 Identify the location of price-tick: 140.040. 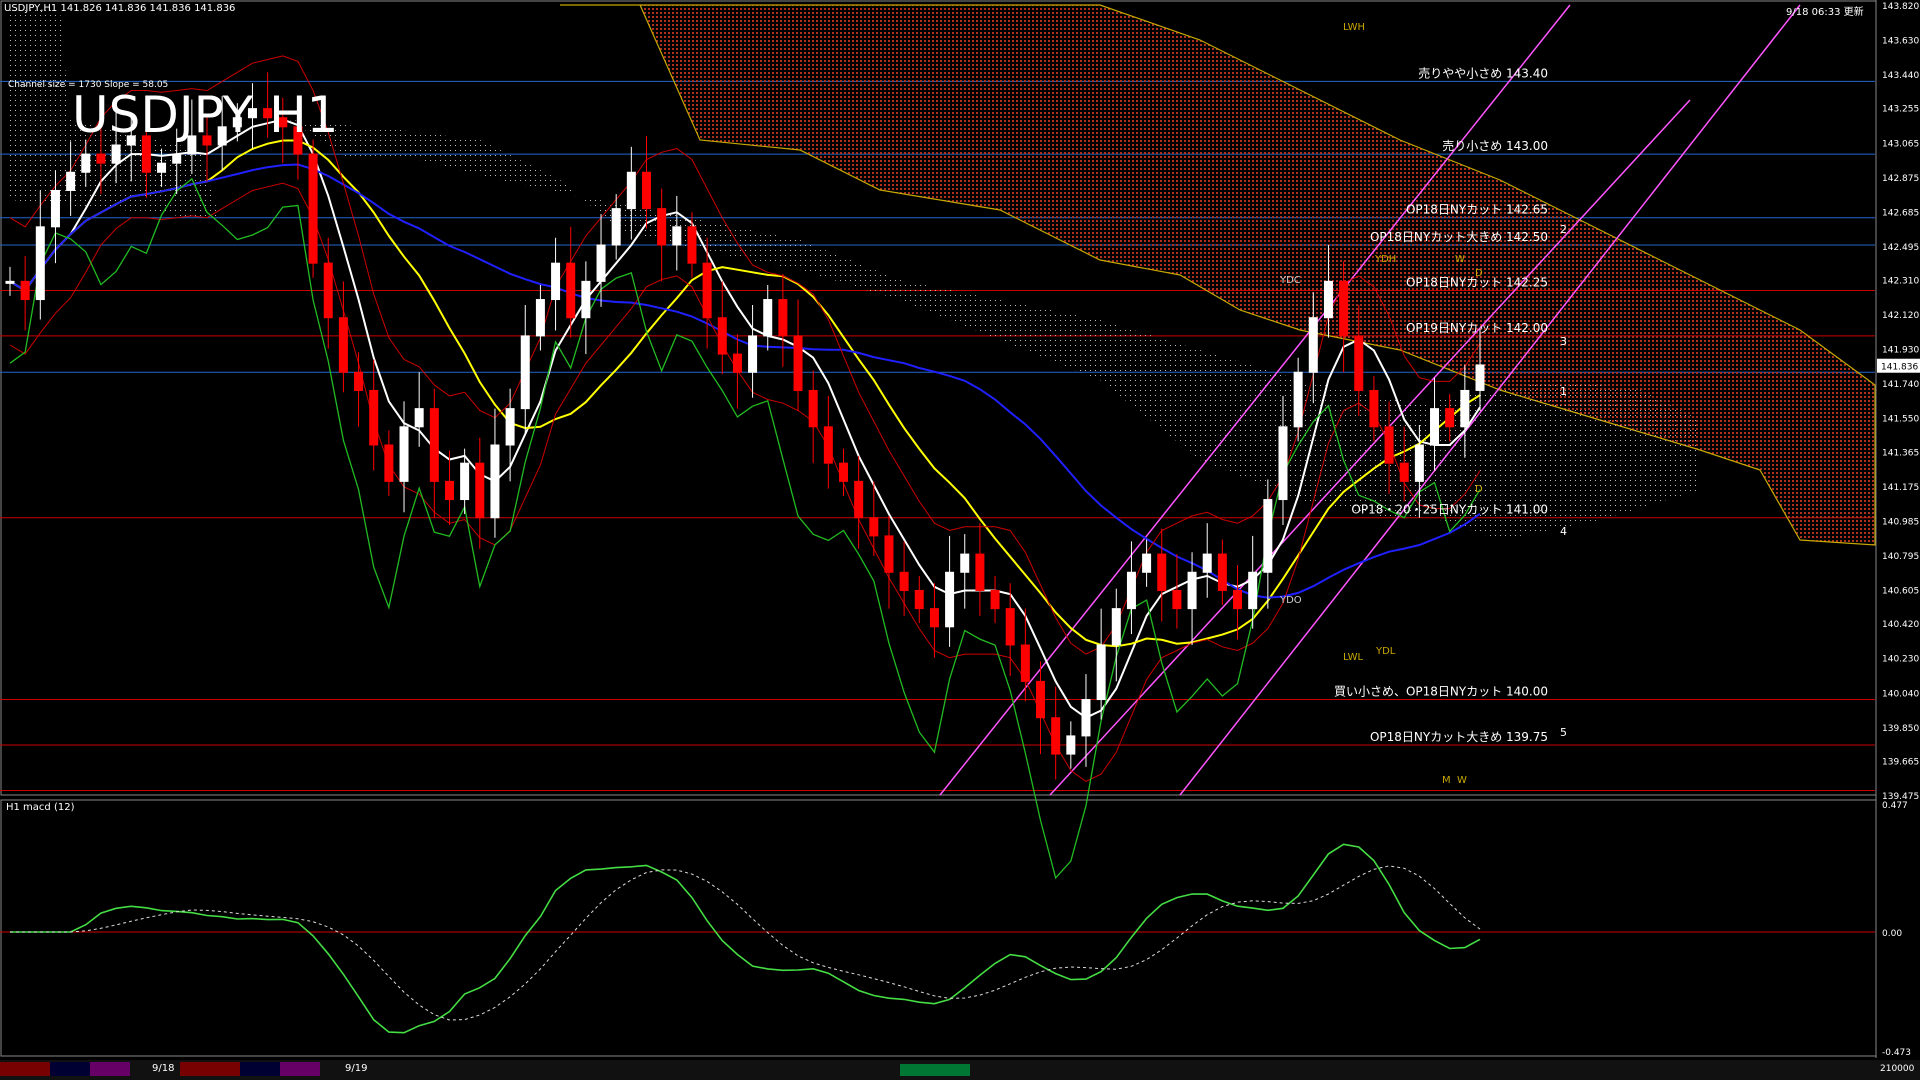
(1900, 694).